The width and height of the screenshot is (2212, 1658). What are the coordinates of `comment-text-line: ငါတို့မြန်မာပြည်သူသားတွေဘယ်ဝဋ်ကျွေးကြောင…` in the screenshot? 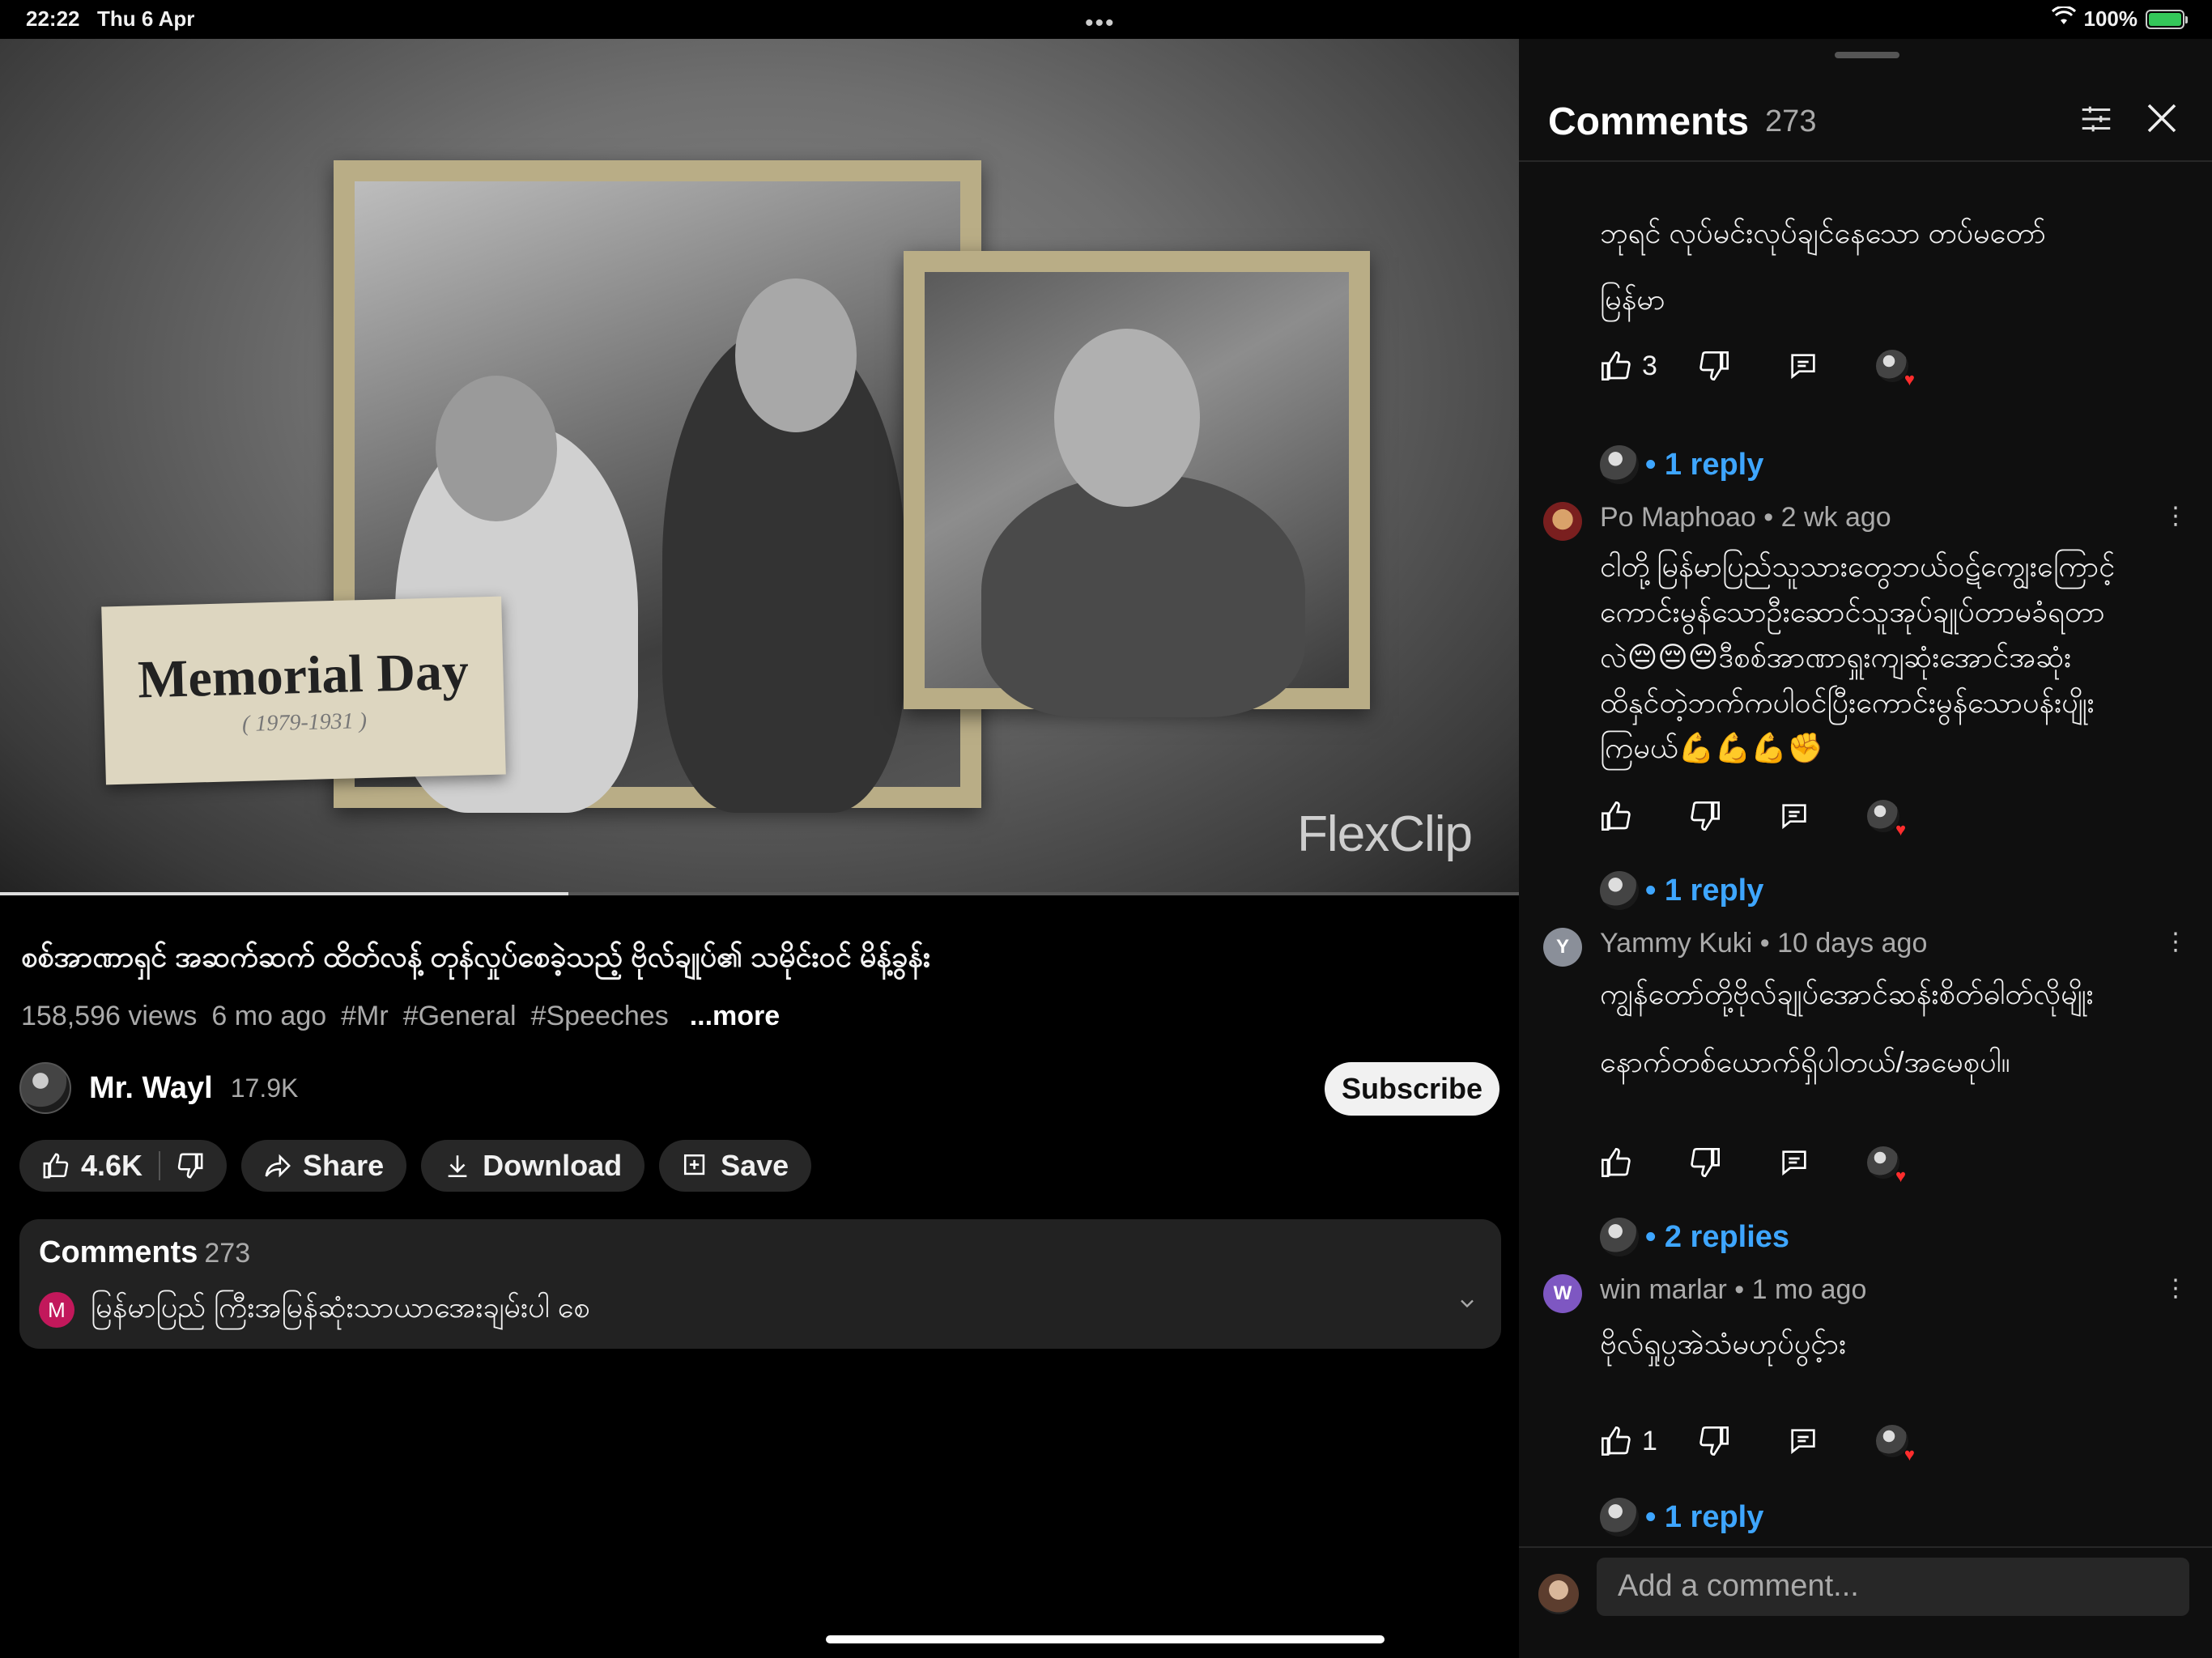 It's located at (1858, 566).